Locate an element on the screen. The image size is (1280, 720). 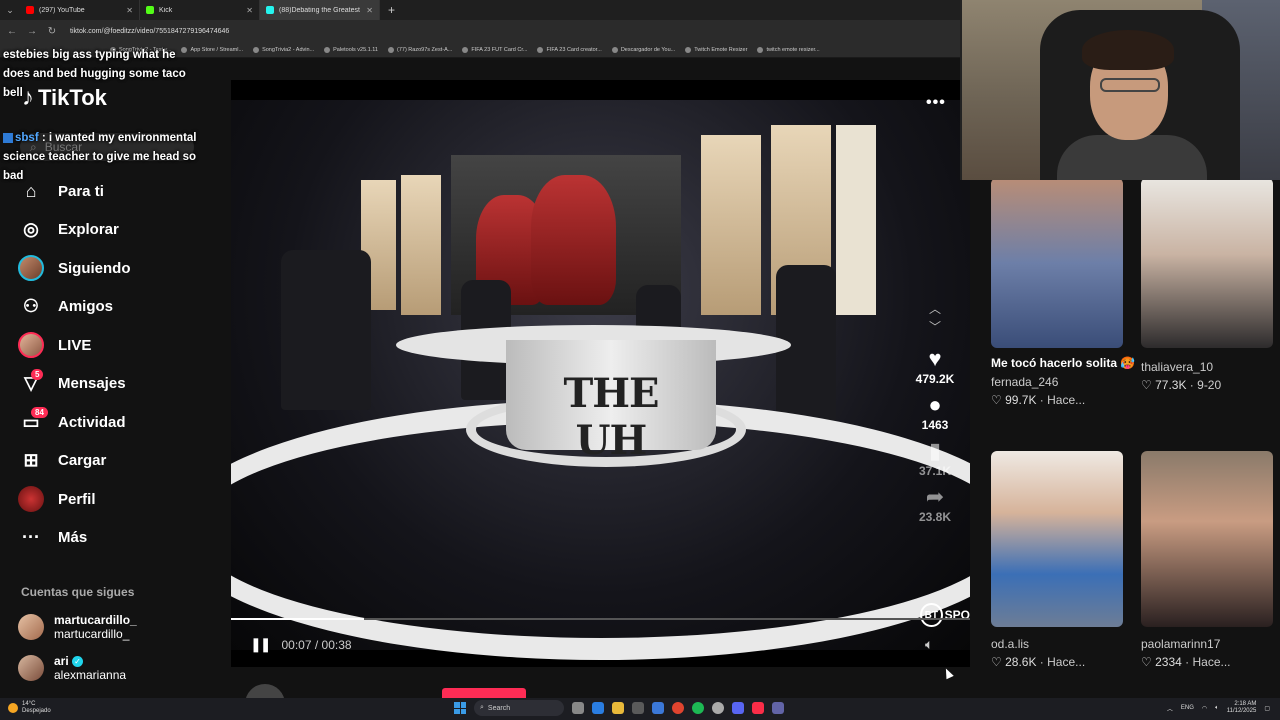
bt-sport-watermark: BT SPO is located at coordinates (945, 615).